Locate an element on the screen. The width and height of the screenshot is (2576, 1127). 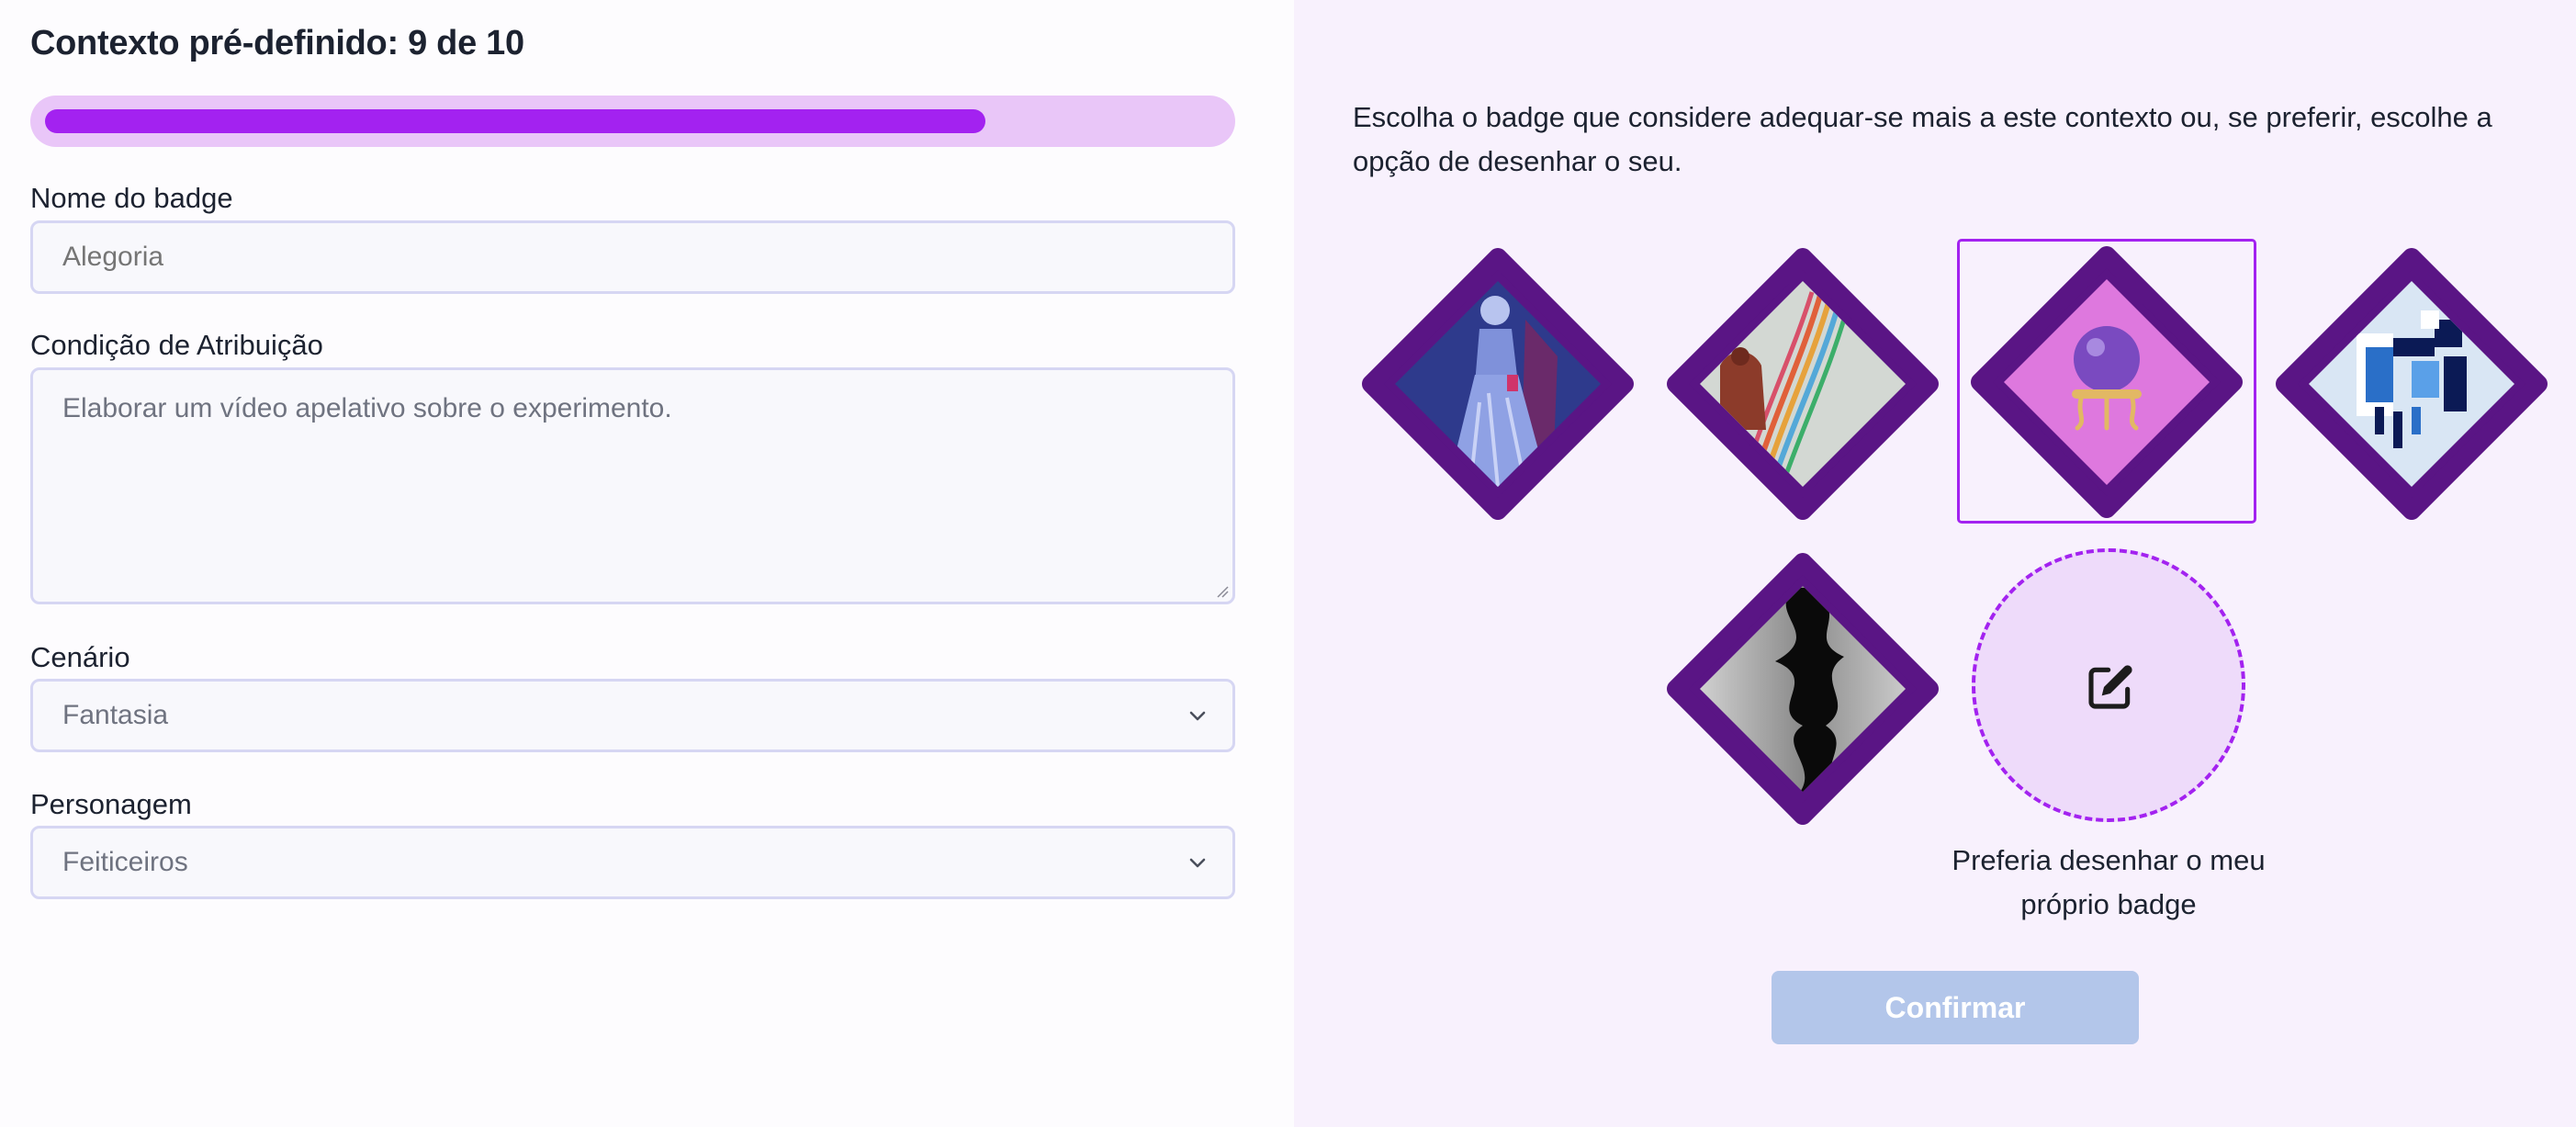
badge-pixel-art-image is located at coordinates (2412, 384).